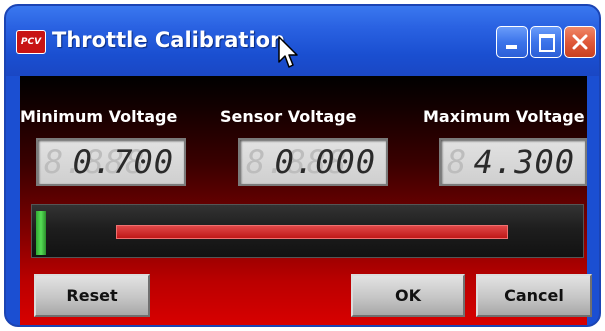  What do you see at coordinates (408, 295) in the screenshot?
I see `ok-button: OK` at bounding box center [408, 295].